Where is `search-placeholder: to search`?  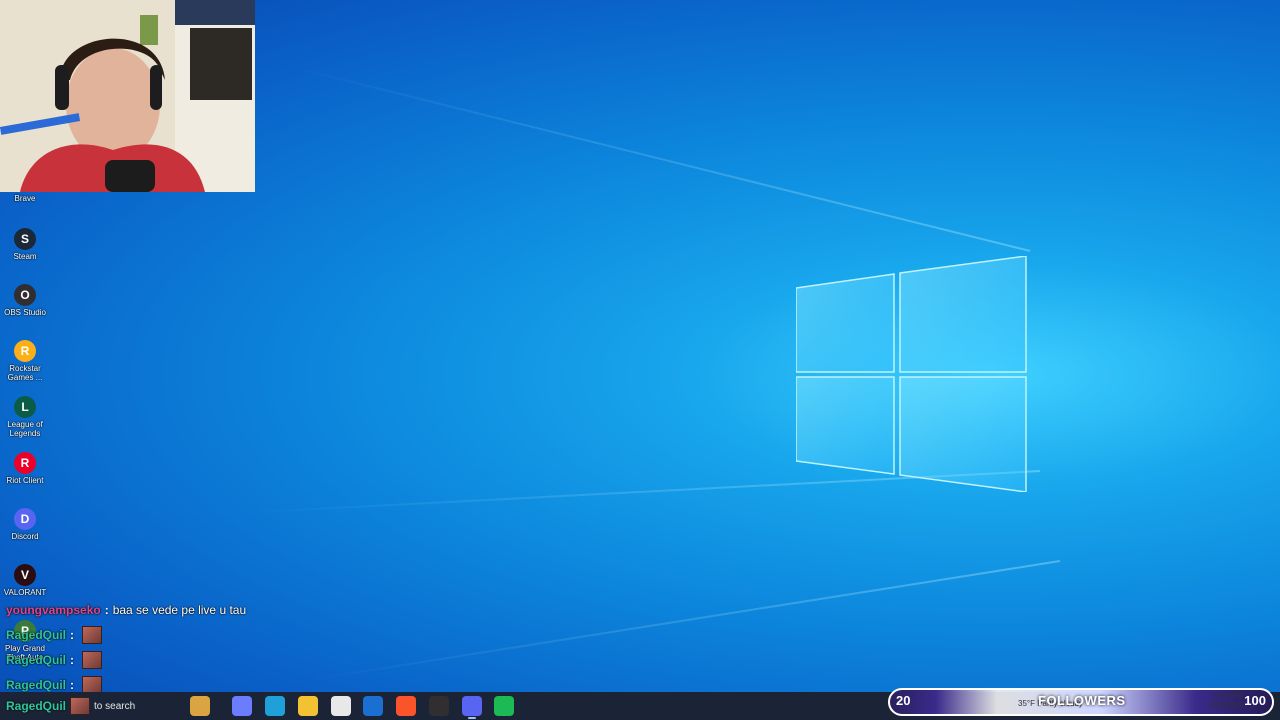 search-placeholder: to search is located at coordinates (115, 706).